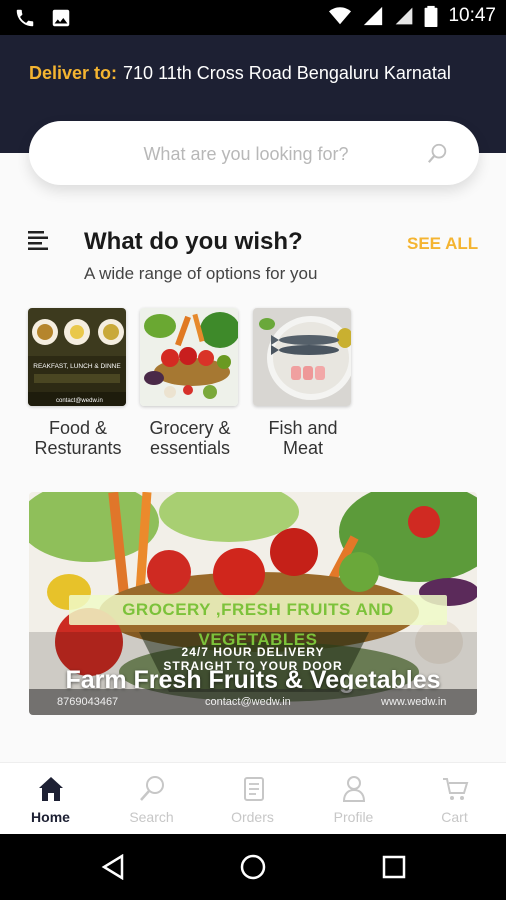 The height and width of the screenshot is (900, 506). What do you see at coordinates (287, 73) in the screenshot?
I see `address-text: 710 11th Cross Road Bengaluru Karnatal` at bounding box center [287, 73].